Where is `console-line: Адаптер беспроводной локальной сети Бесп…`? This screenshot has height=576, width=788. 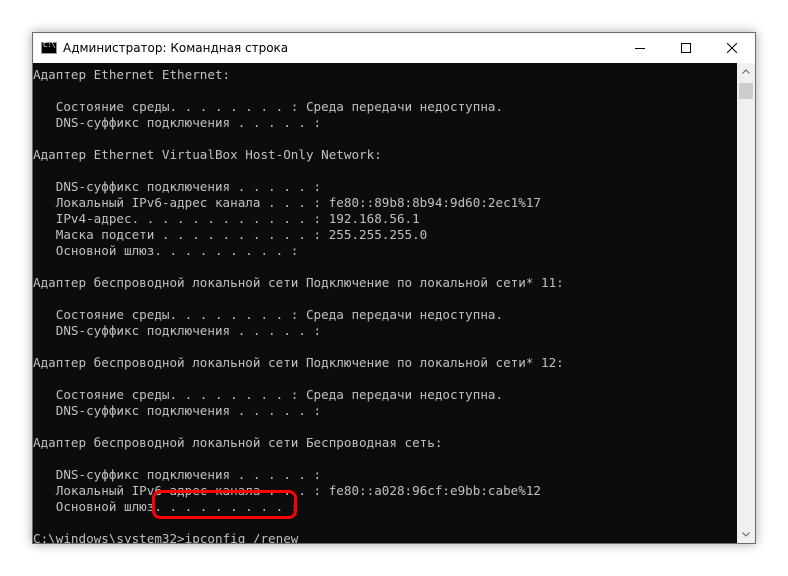
console-line: Адаптер беспроводной локальной сети Бесп… is located at coordinates (238, 442).